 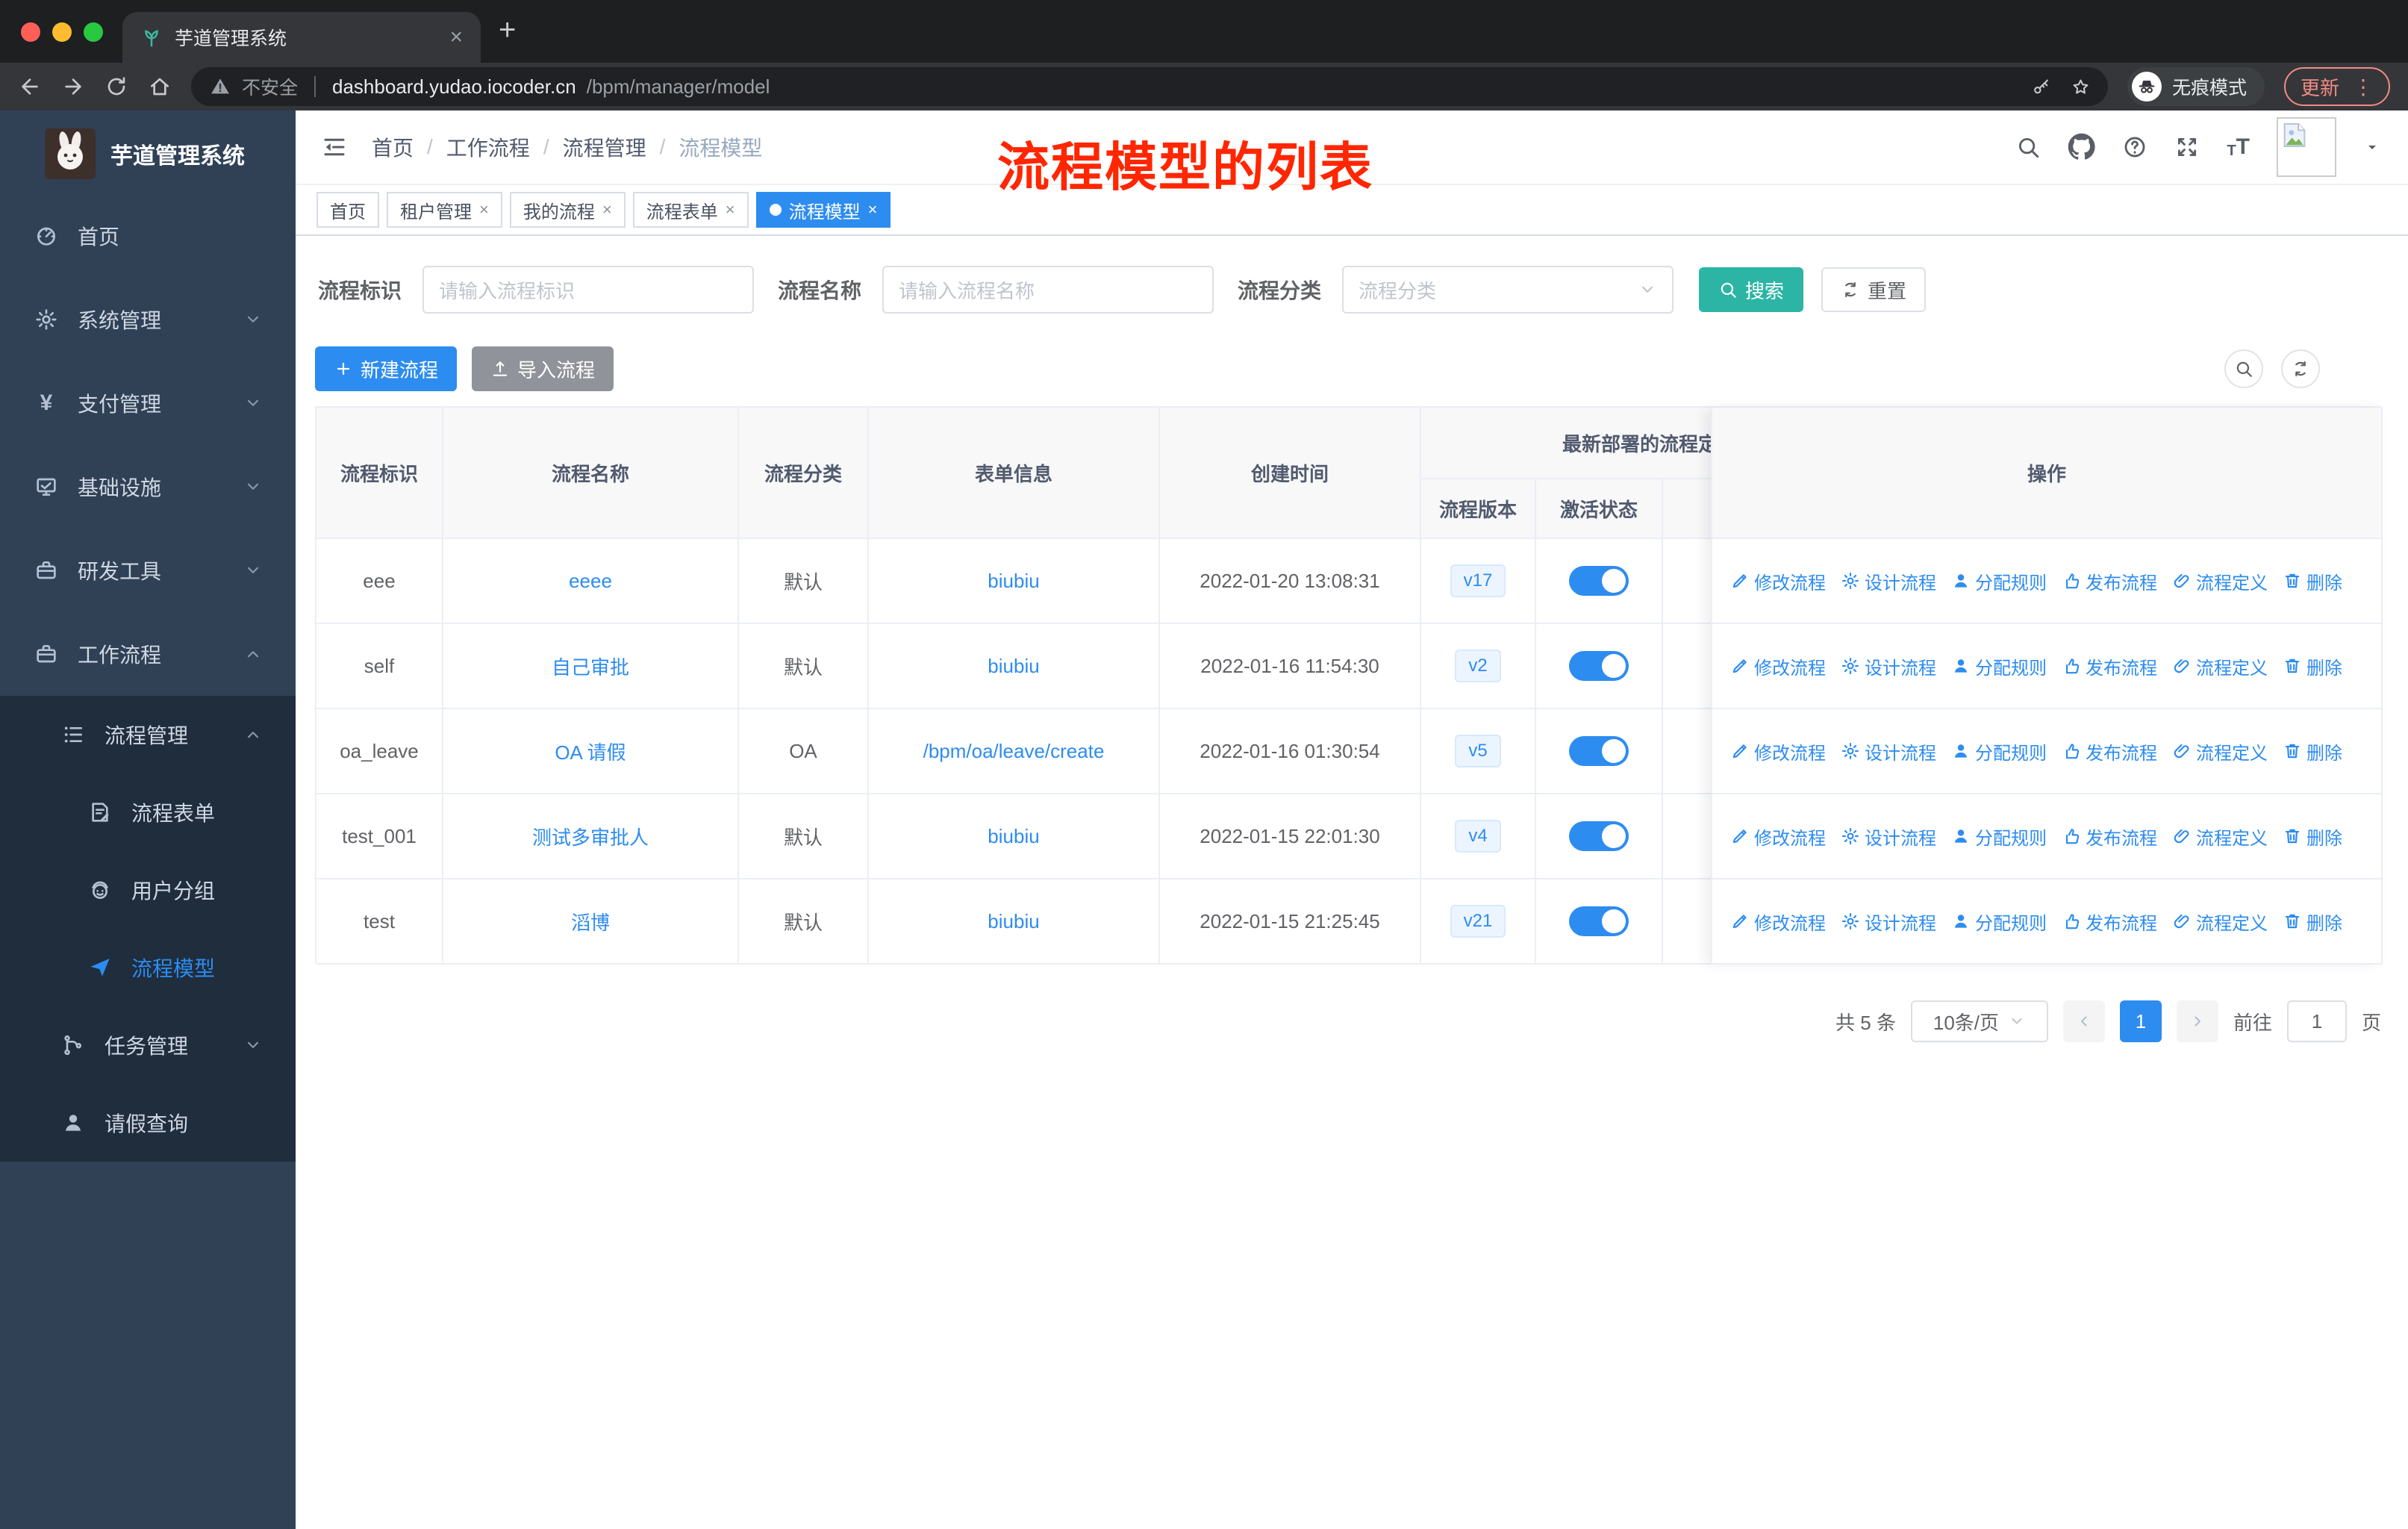 What do you see at coordinates (2300, 369) in the screenshot?
I see `refresh-table-button` at bounding box center [2300, 369].